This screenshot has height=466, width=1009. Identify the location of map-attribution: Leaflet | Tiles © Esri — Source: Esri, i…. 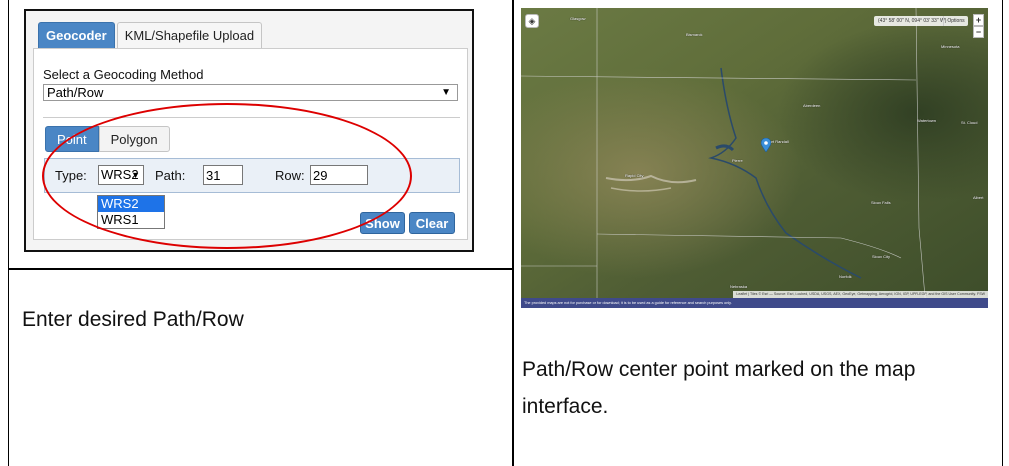
(860, 294).